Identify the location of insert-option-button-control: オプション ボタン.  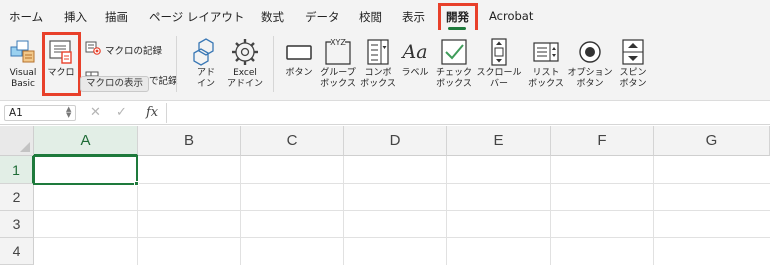
(590, 63).